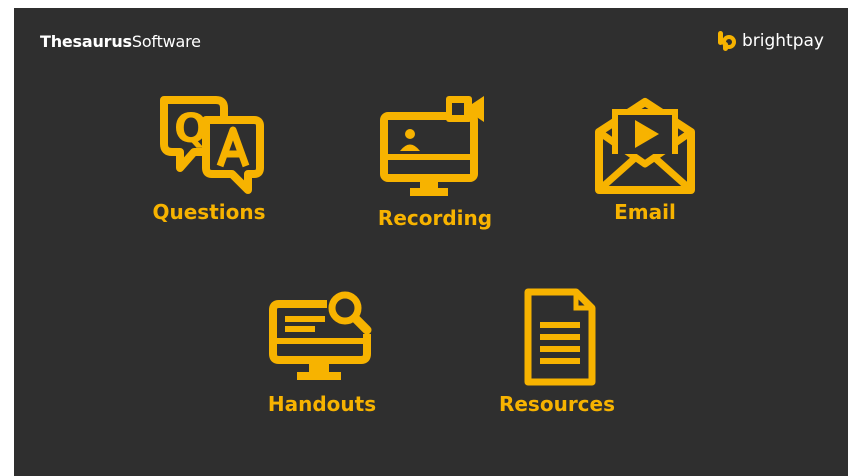 This screenshot has height=476, width=850. Describe the element at coordinates (726, 41) in the screenshot. I see `brightpay-logo-icon` at that location.